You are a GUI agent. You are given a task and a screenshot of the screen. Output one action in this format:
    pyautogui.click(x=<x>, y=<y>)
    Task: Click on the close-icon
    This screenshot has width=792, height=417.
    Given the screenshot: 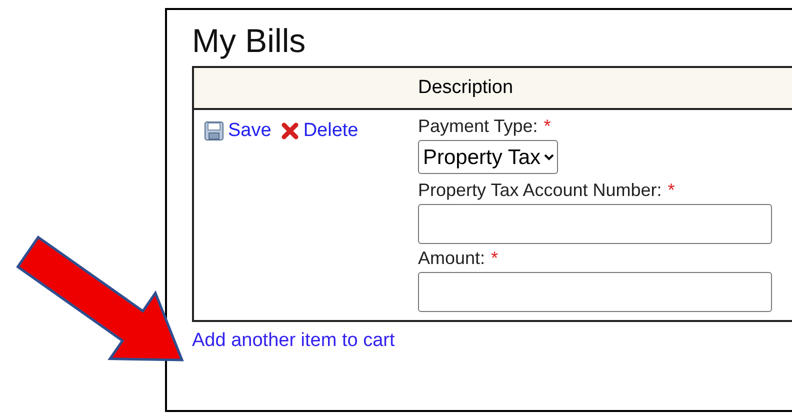 What is the action you would take?
    pyautogui.click(x=290, y=131)
    